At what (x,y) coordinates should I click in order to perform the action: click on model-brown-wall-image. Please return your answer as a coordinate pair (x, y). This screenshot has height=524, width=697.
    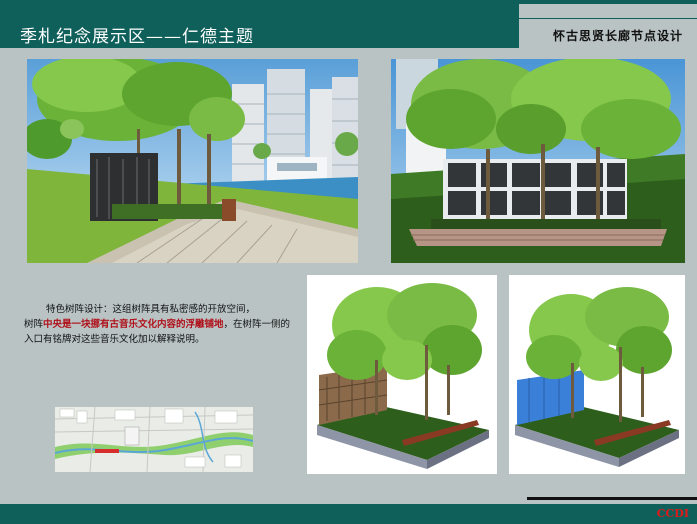
    Looking at the image, I should click on (402, 374).